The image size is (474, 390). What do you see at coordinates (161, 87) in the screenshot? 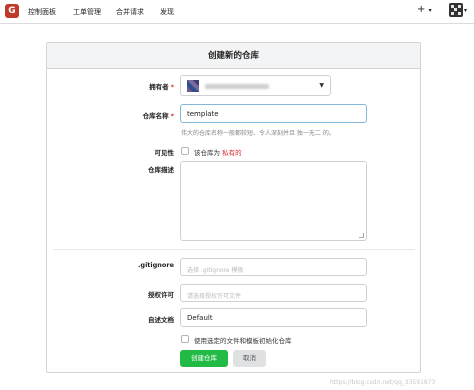
I see `owner-label: 拥有者 *` at bounding box center [161, 87].